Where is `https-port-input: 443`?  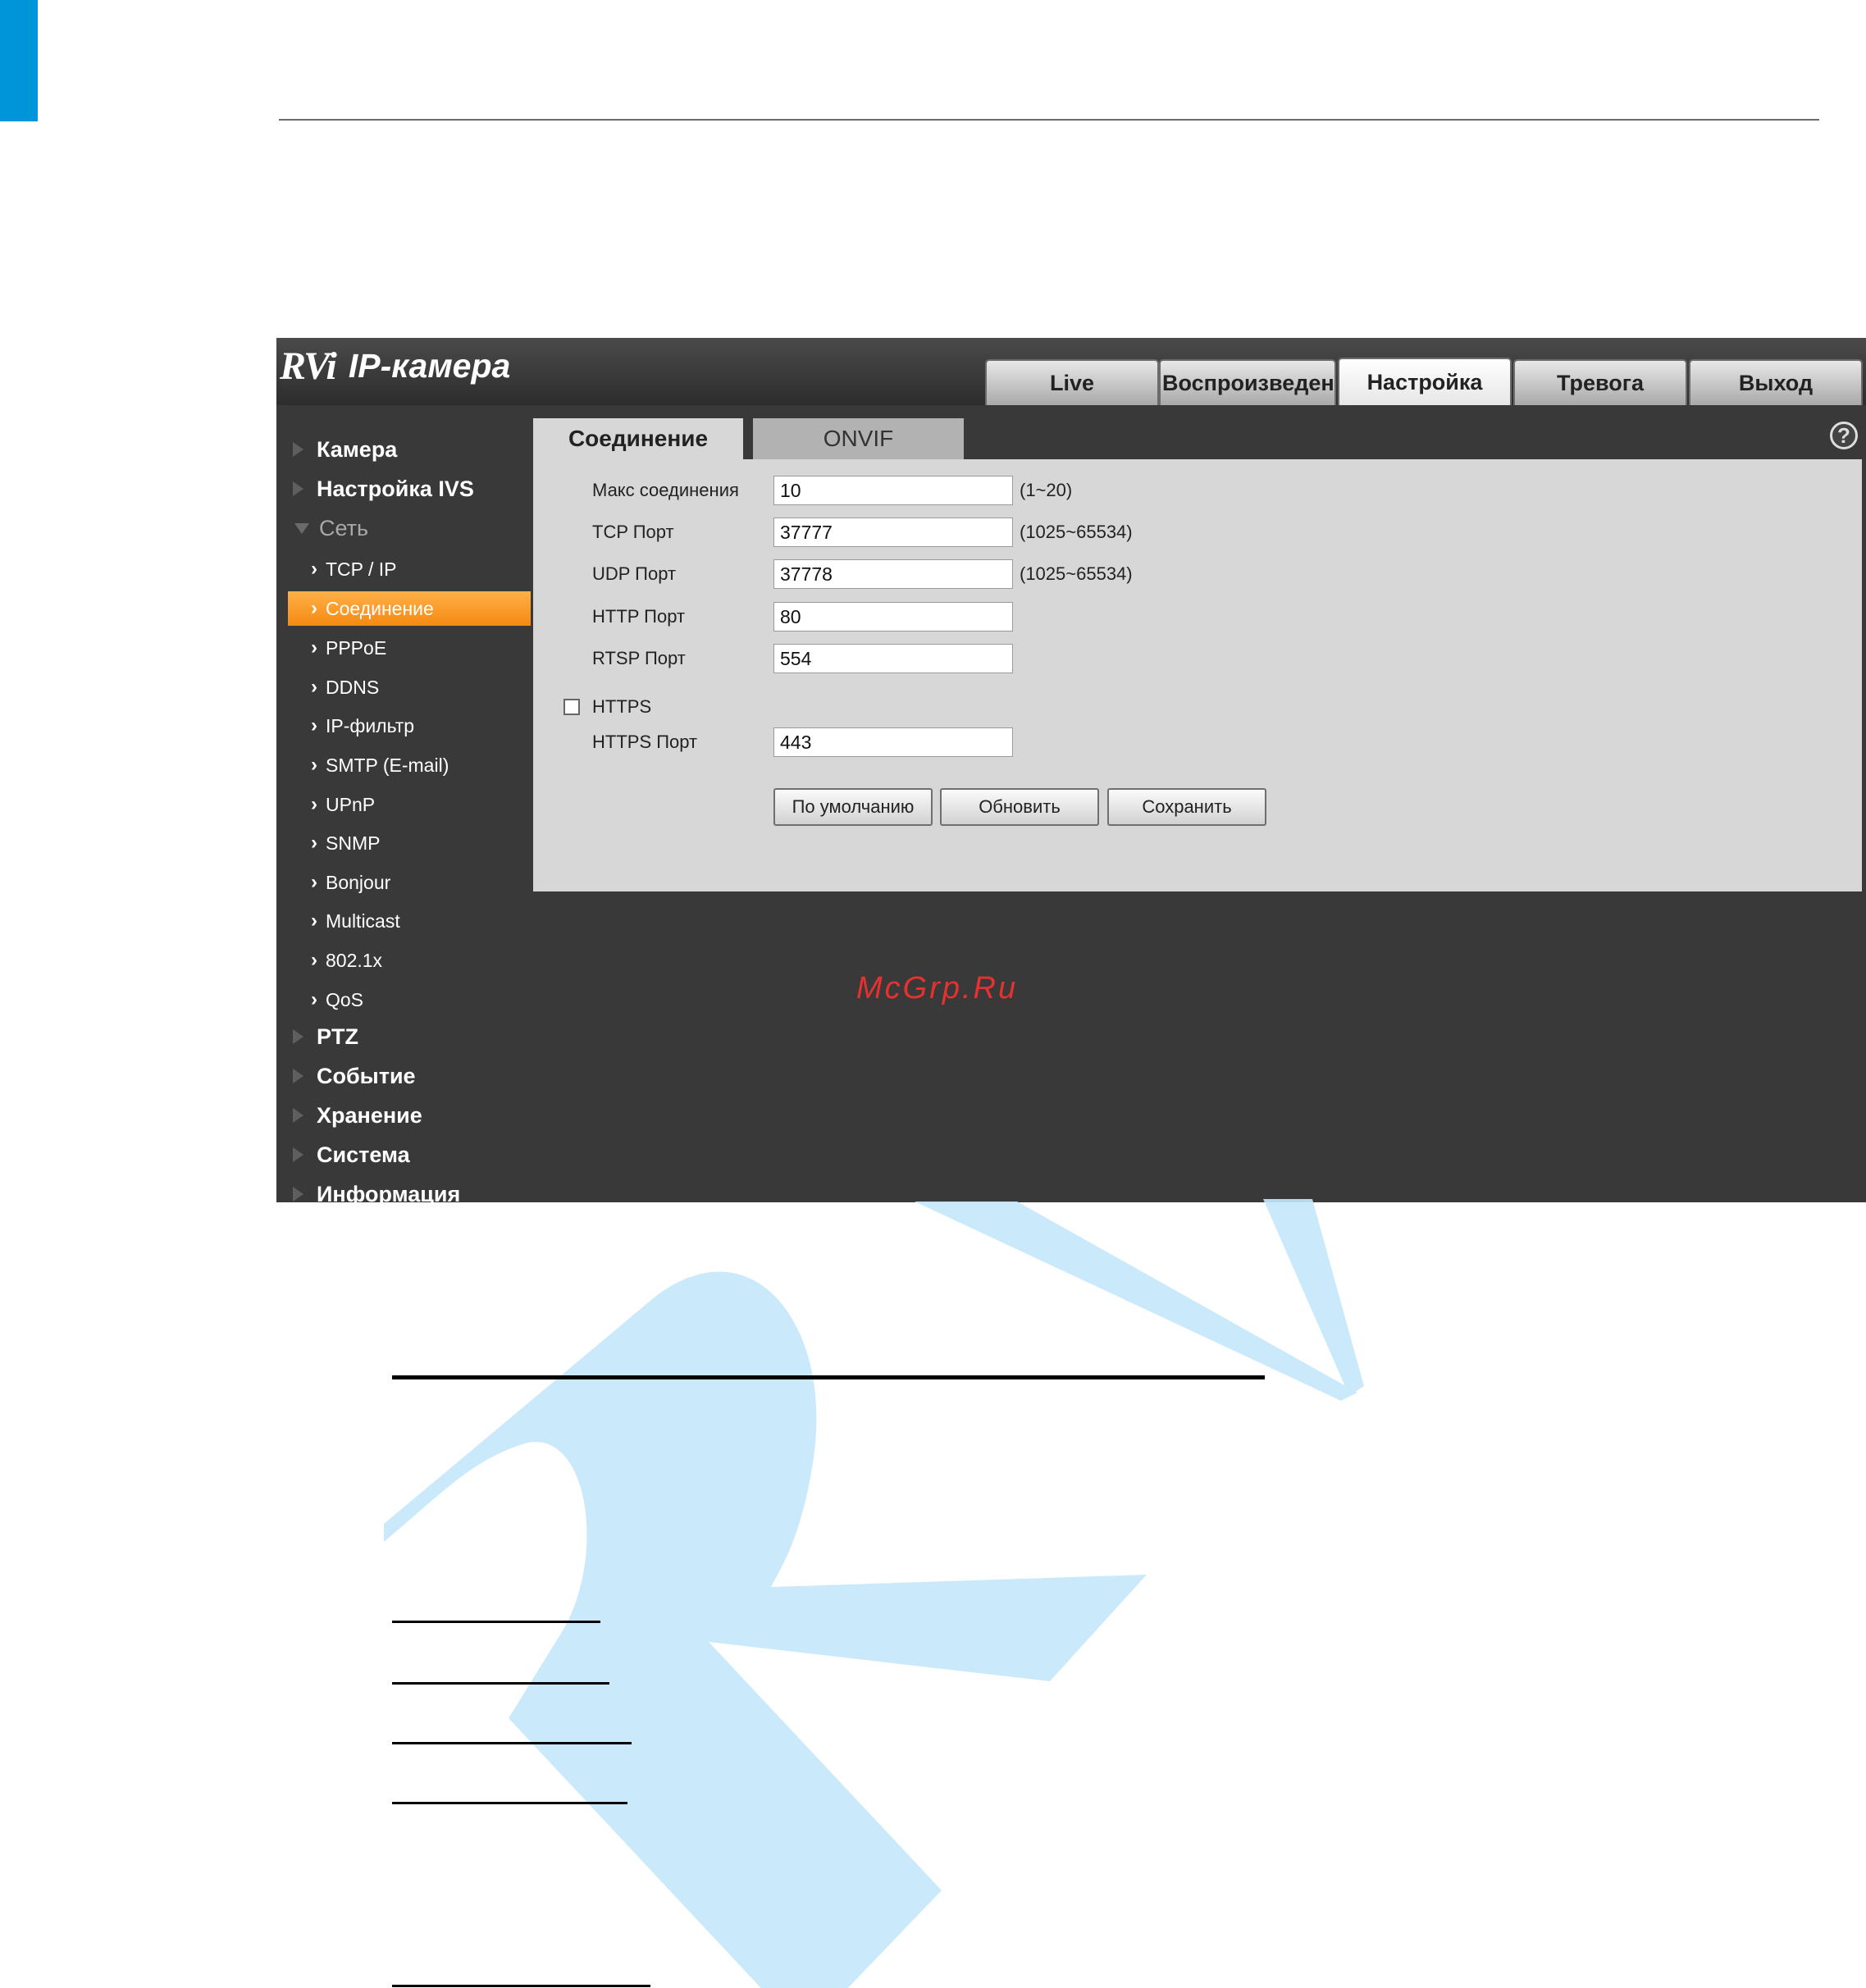
https-port-input: 443 is located at coordinates (893, 742).